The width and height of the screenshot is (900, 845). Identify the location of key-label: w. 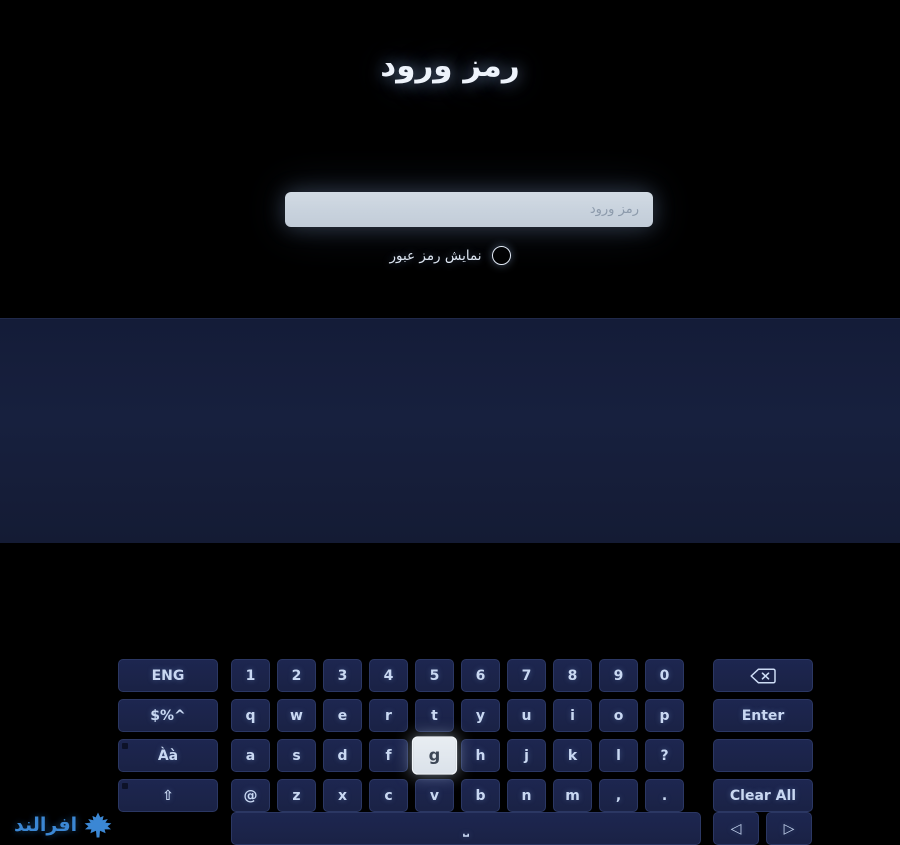
(296, 715).